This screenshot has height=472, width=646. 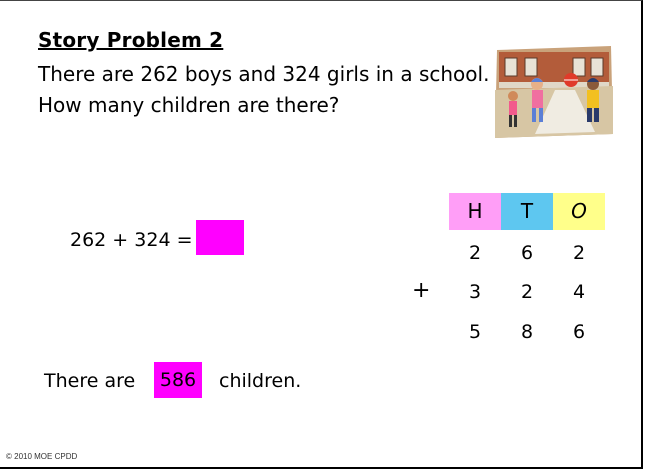 What do you see at coordinates (579, 253) in the screenshot?
I see `addend1-ones: 2` at bounding box center [579, 253].